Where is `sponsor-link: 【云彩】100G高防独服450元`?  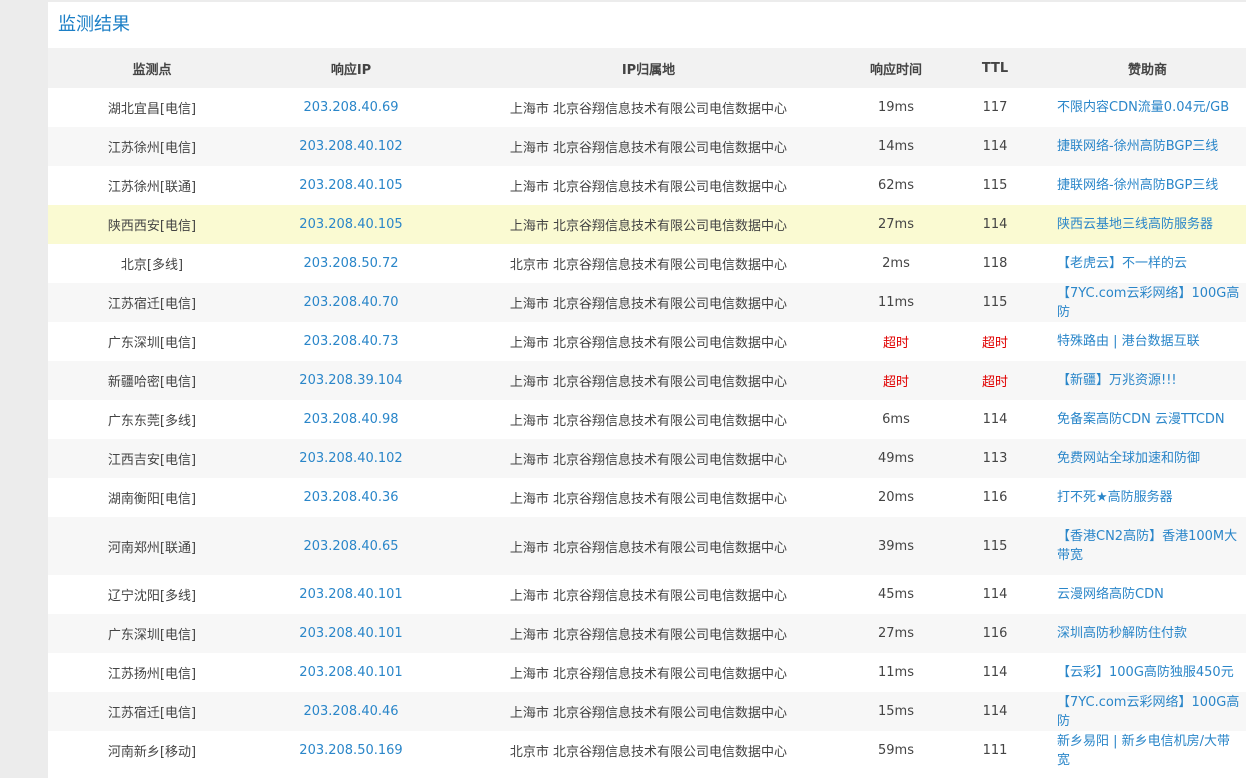 sponsor-link: 【云彩】100G高防独服450元 is located at coordinates (1147, 672).